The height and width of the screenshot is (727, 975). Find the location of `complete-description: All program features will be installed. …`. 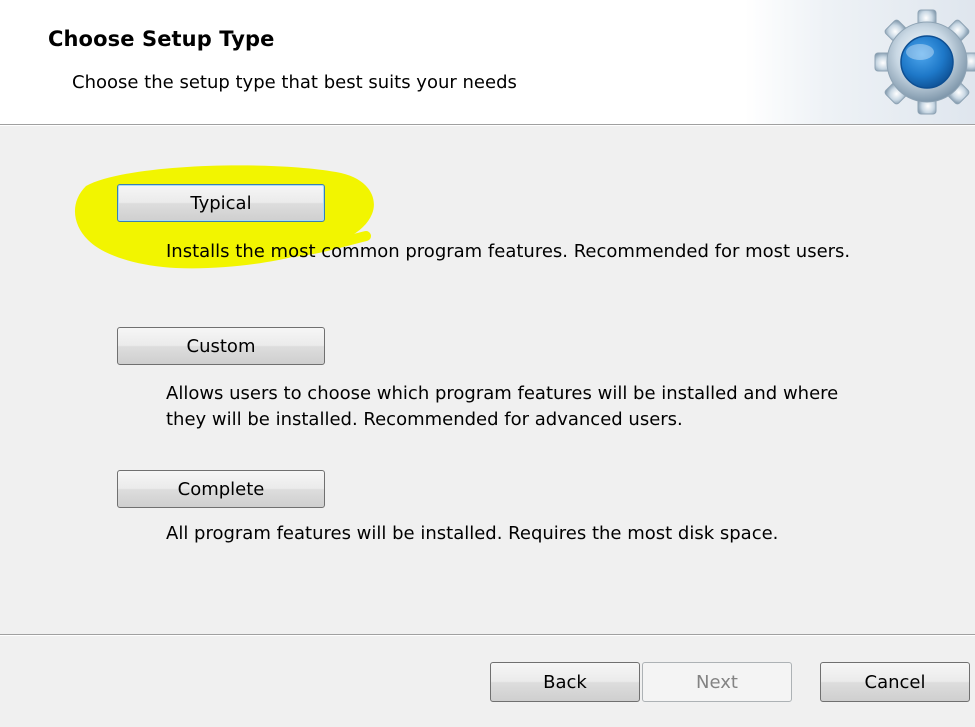

complete-description: All program features will be installed. … is located at coordinates (472, 533).